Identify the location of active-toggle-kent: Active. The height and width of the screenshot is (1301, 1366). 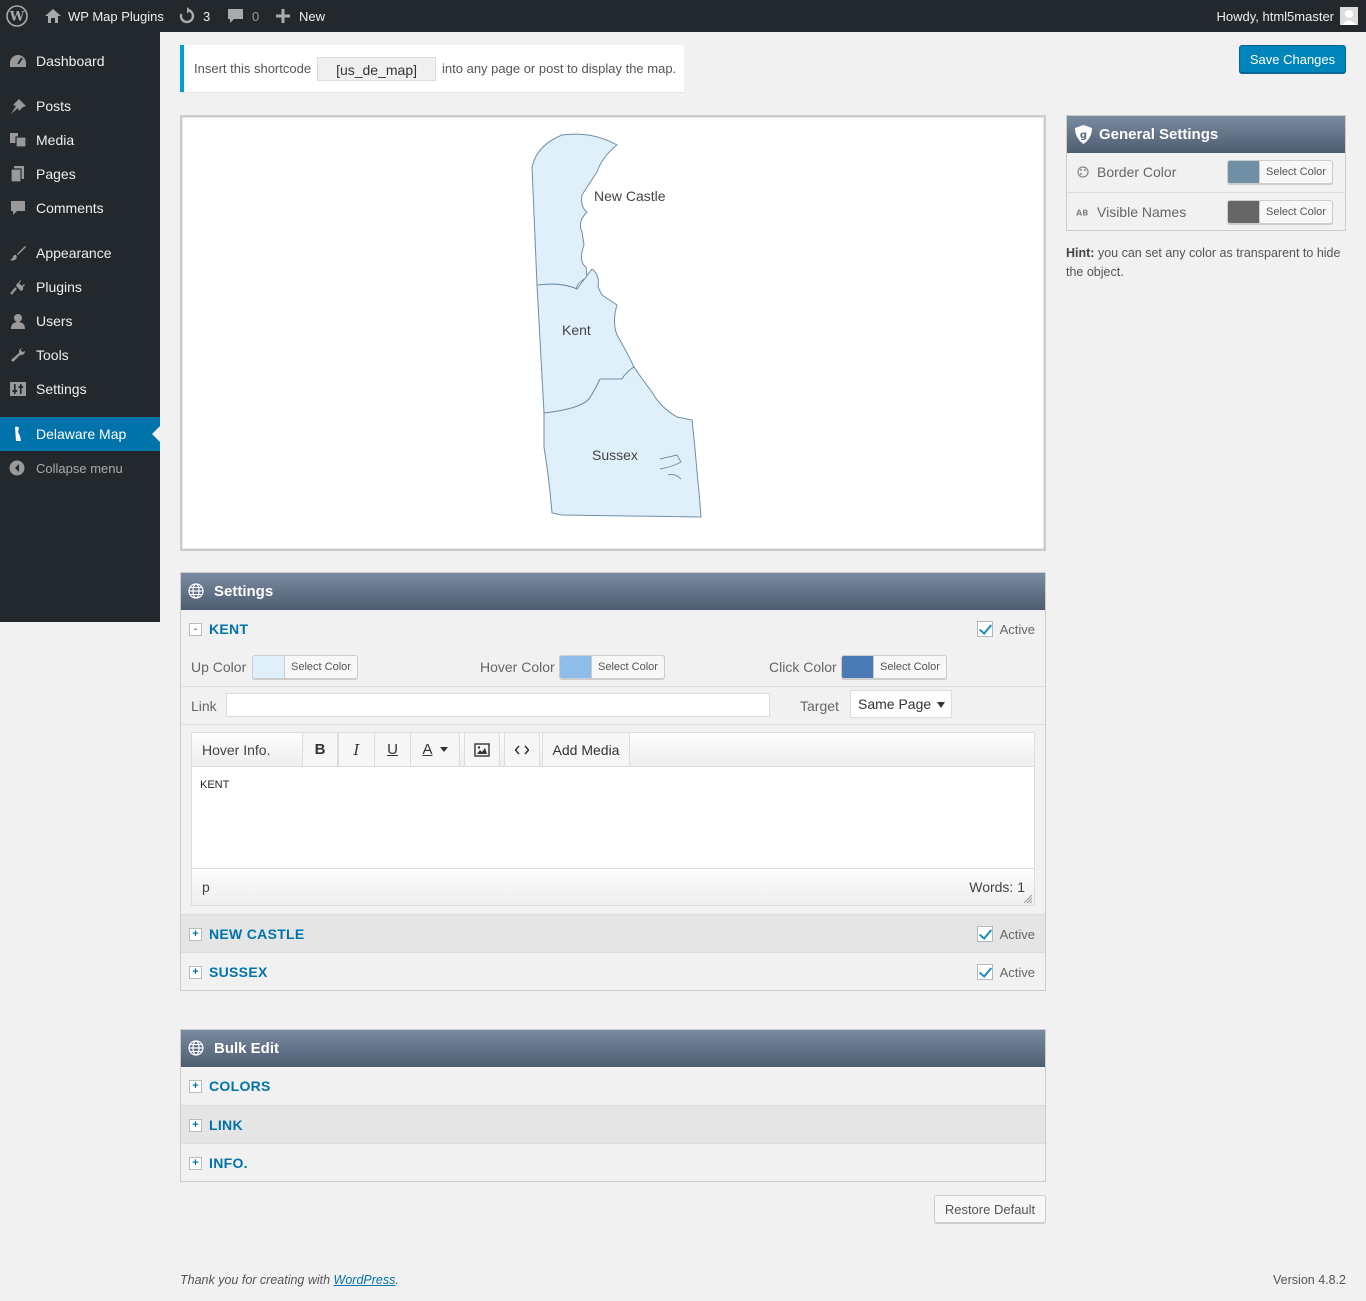
(1005, 629).